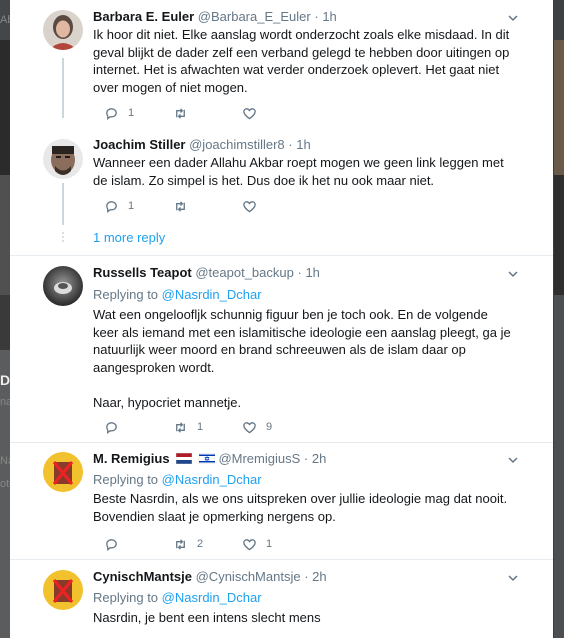  What do you see at coordinates (167, 402) in the screenshot?
I see `tweet-paragraph: Naar, hypocriet mannetje.` at bounding box center [167, 402].